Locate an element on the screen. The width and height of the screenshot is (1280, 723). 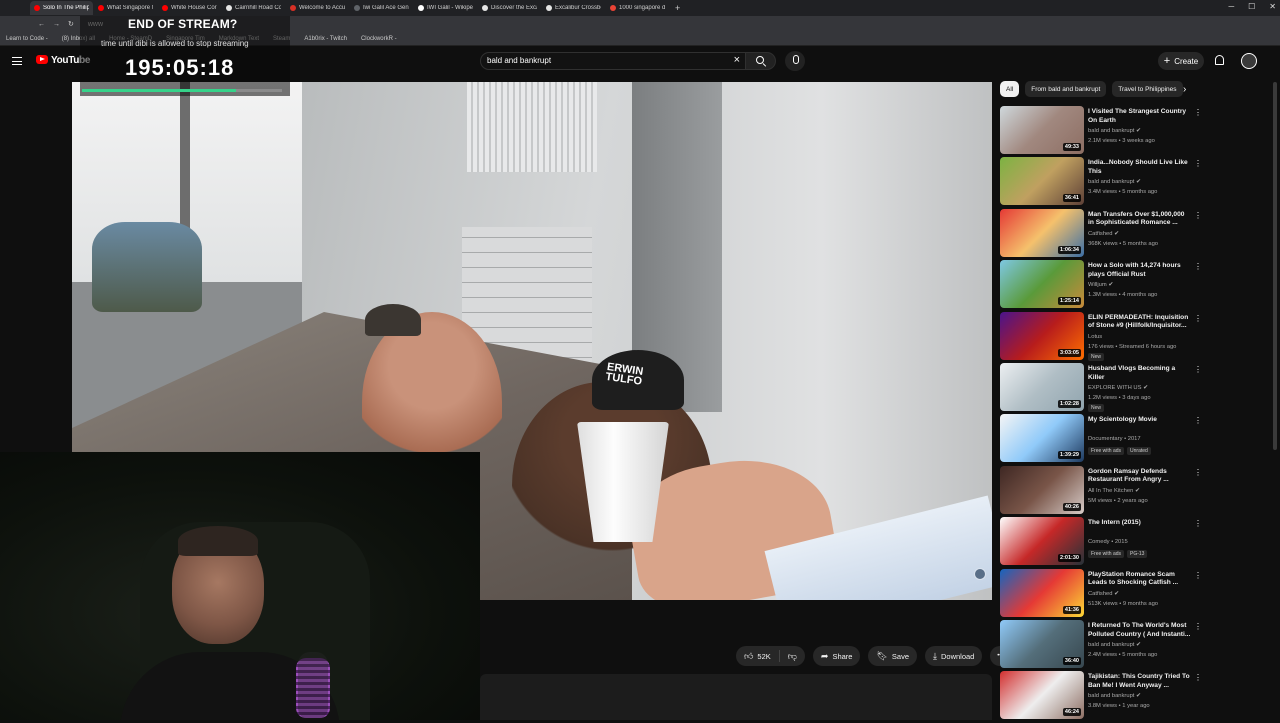
browser-tab: Iwi Galil Ace Gen 2 - For Sa is located at coordinates (381, 8).